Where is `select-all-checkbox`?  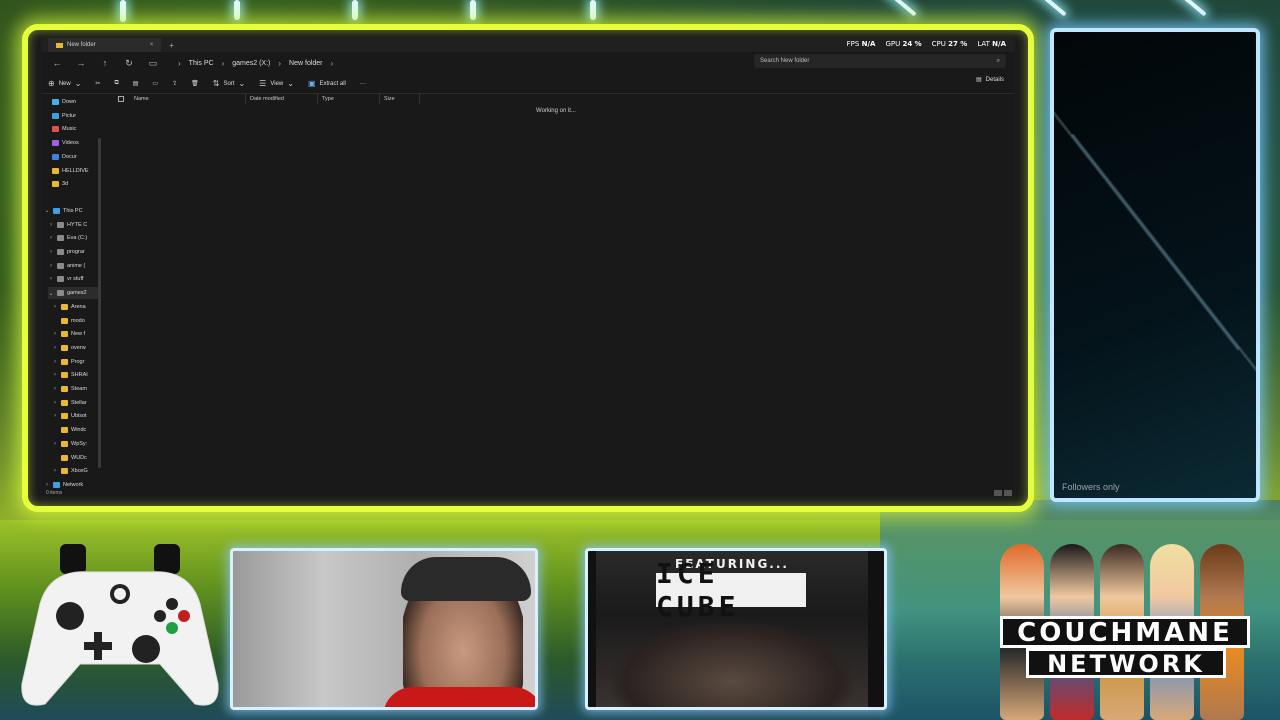 select-all-checkbox is located at coordinates (121, 99).